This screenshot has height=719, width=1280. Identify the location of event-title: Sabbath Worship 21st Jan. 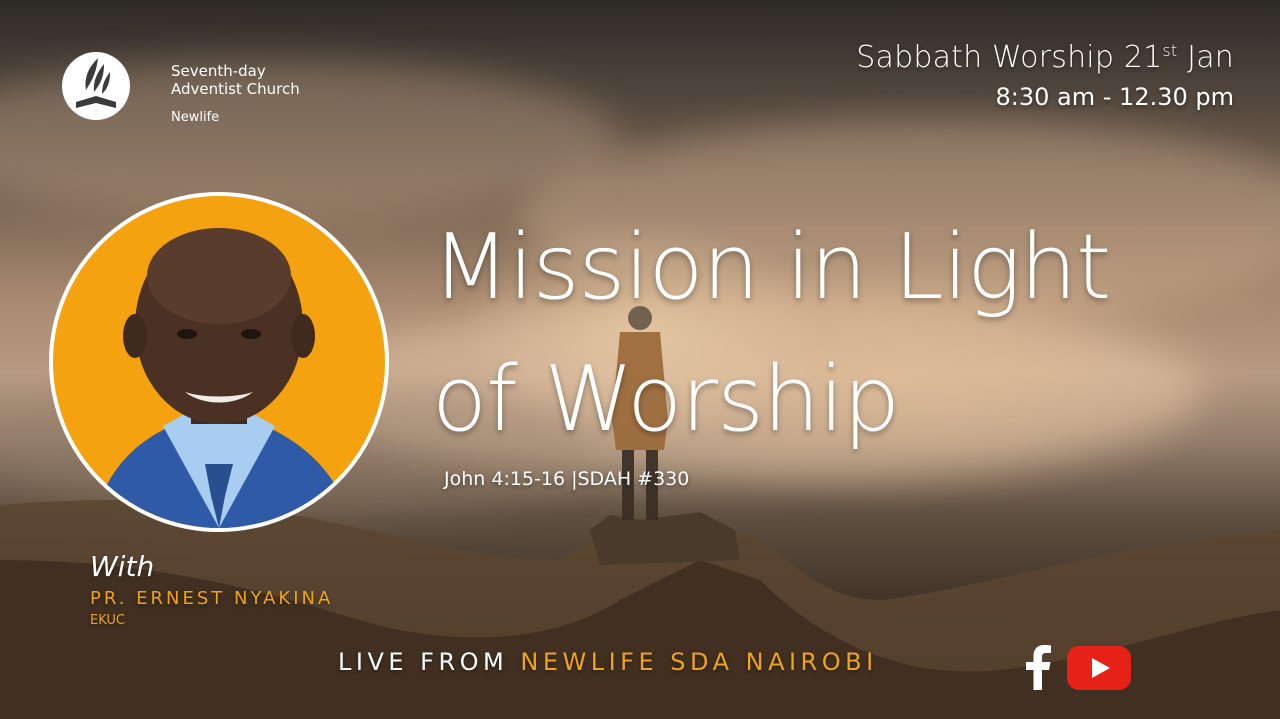
(1045, 57).